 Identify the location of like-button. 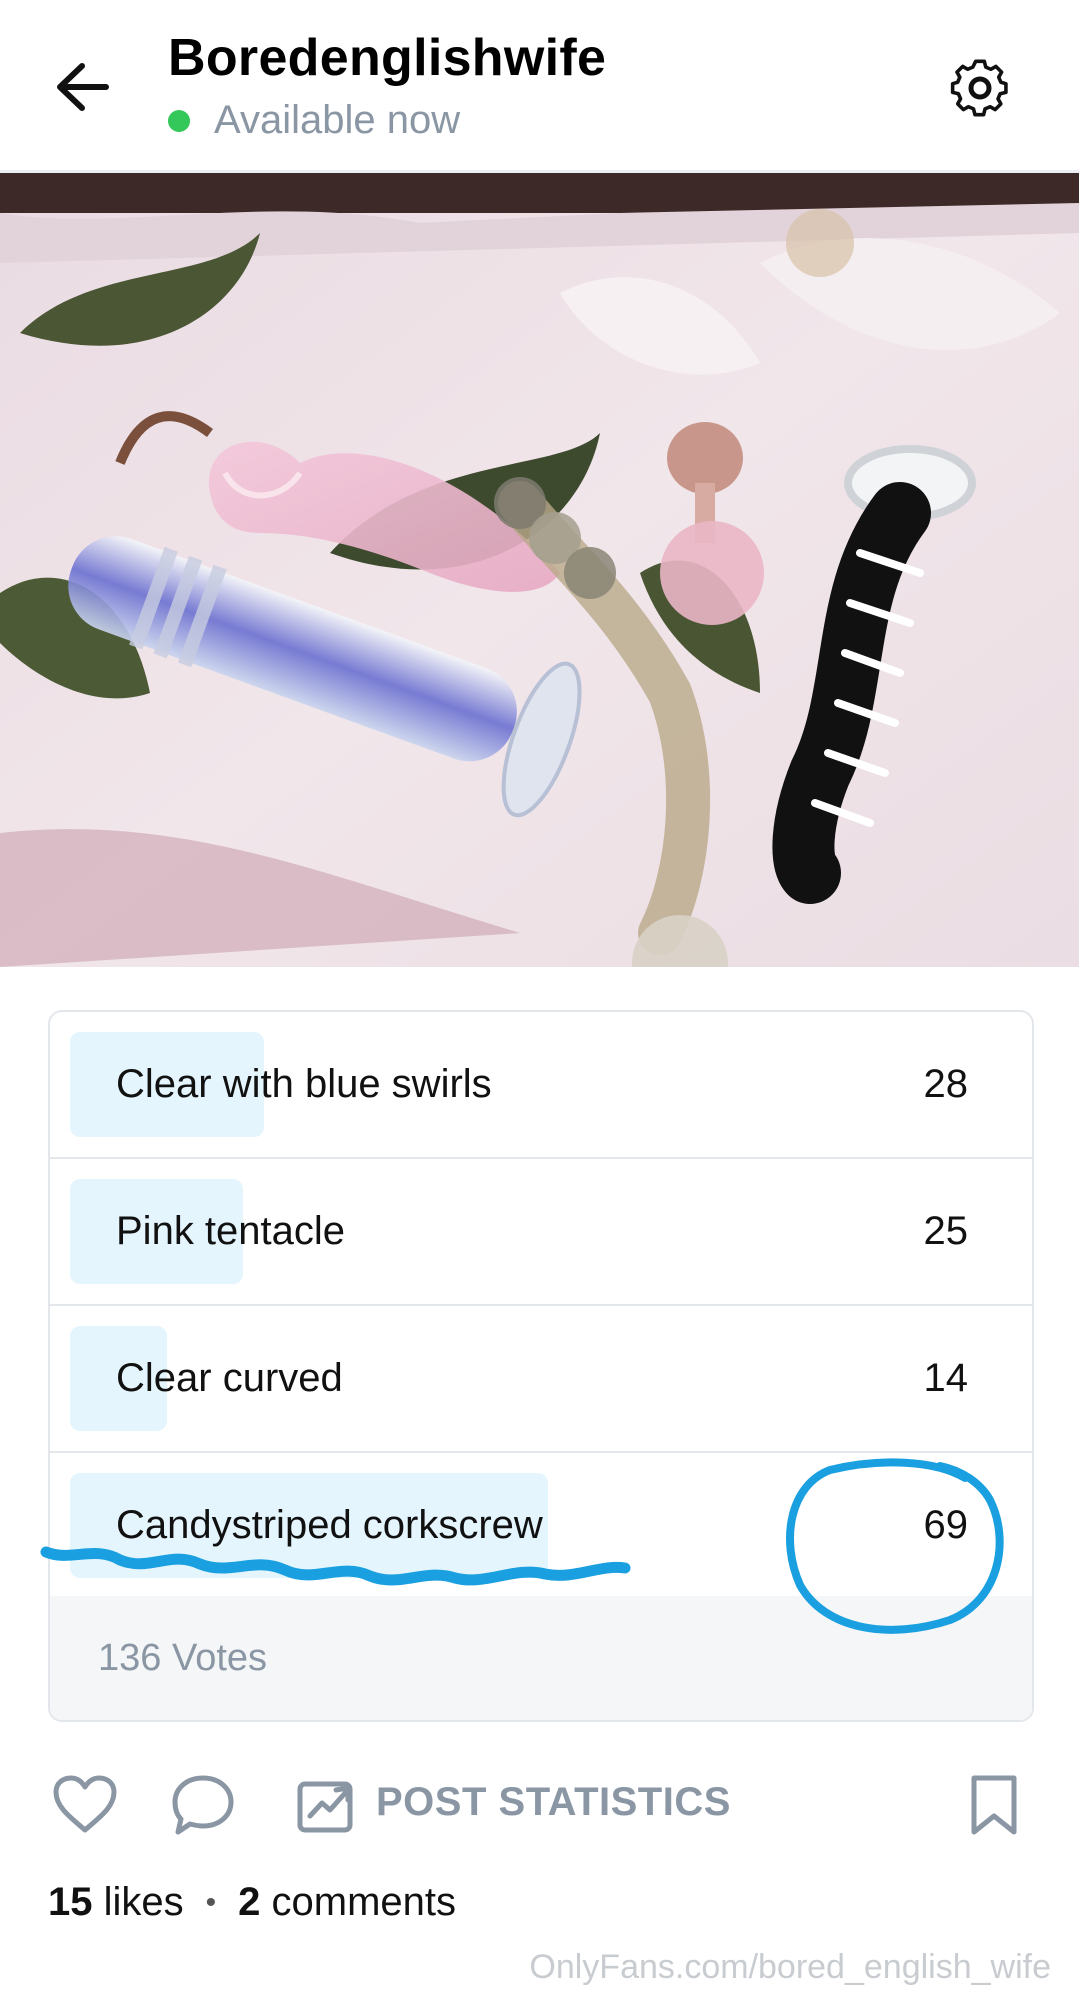
(85, 1805).